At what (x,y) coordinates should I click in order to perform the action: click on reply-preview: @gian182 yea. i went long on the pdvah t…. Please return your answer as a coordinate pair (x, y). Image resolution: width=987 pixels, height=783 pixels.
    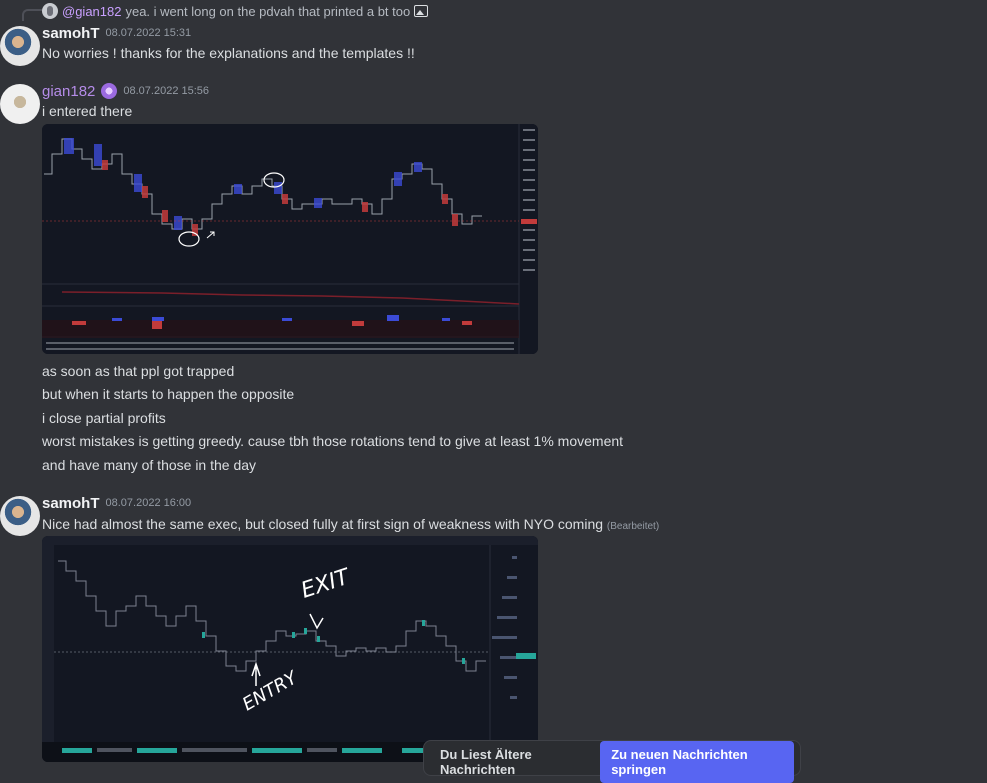
    Looking at the image, I should click on (235, 11).